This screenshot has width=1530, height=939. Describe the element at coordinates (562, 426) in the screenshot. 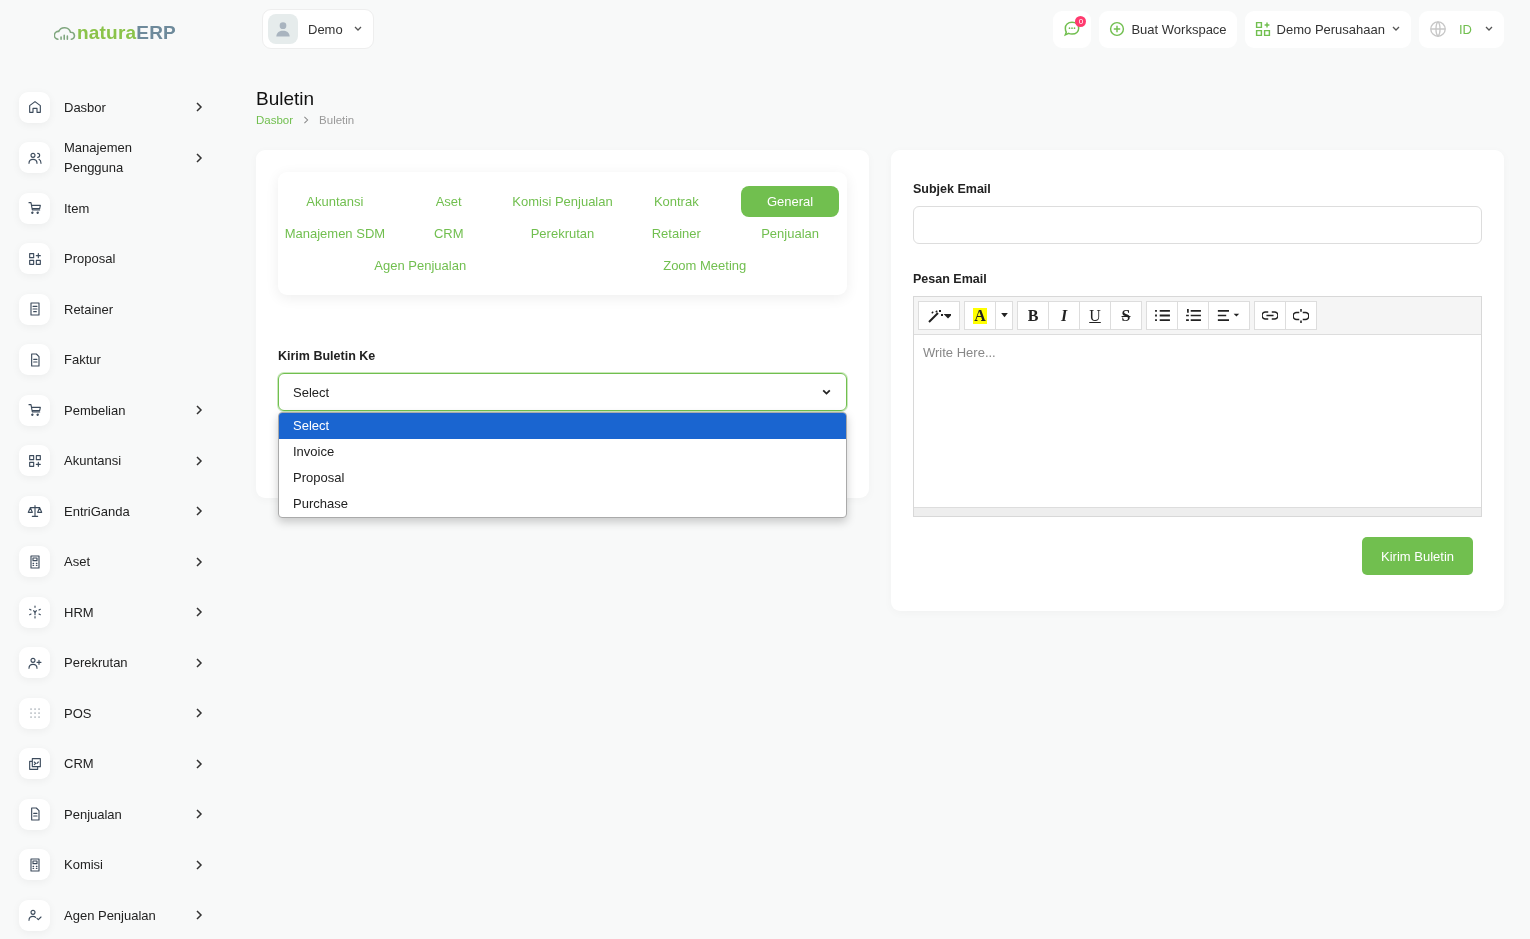

I see `dropdown-option: Select` at that location.